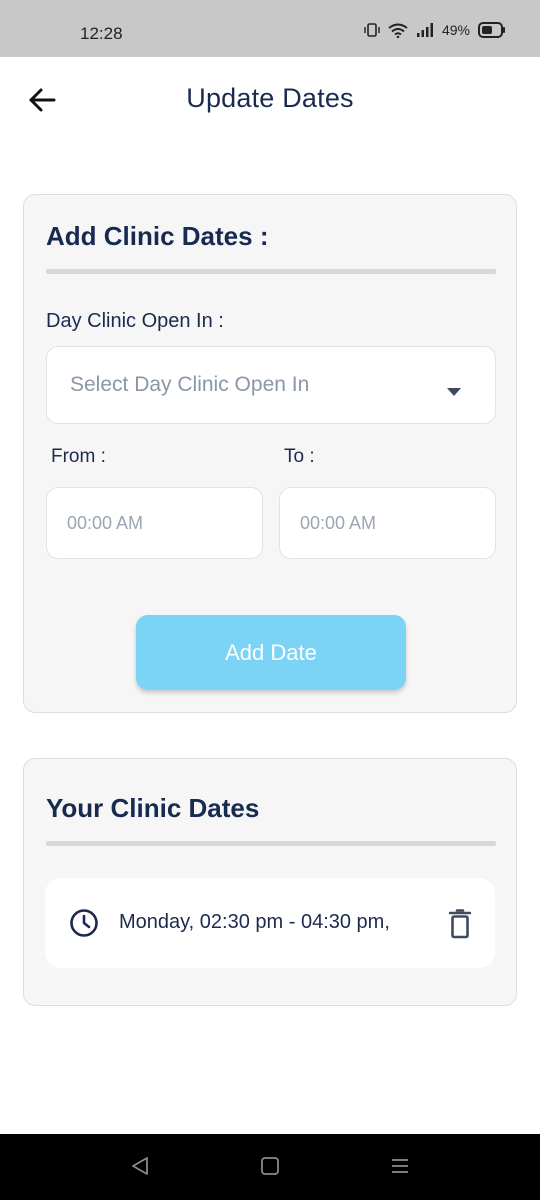 The image size is (540, 1200). What do you see at coordinates (425, 30) in the screenshot?
I see `signal-icon` at bounding box center [425, 30].